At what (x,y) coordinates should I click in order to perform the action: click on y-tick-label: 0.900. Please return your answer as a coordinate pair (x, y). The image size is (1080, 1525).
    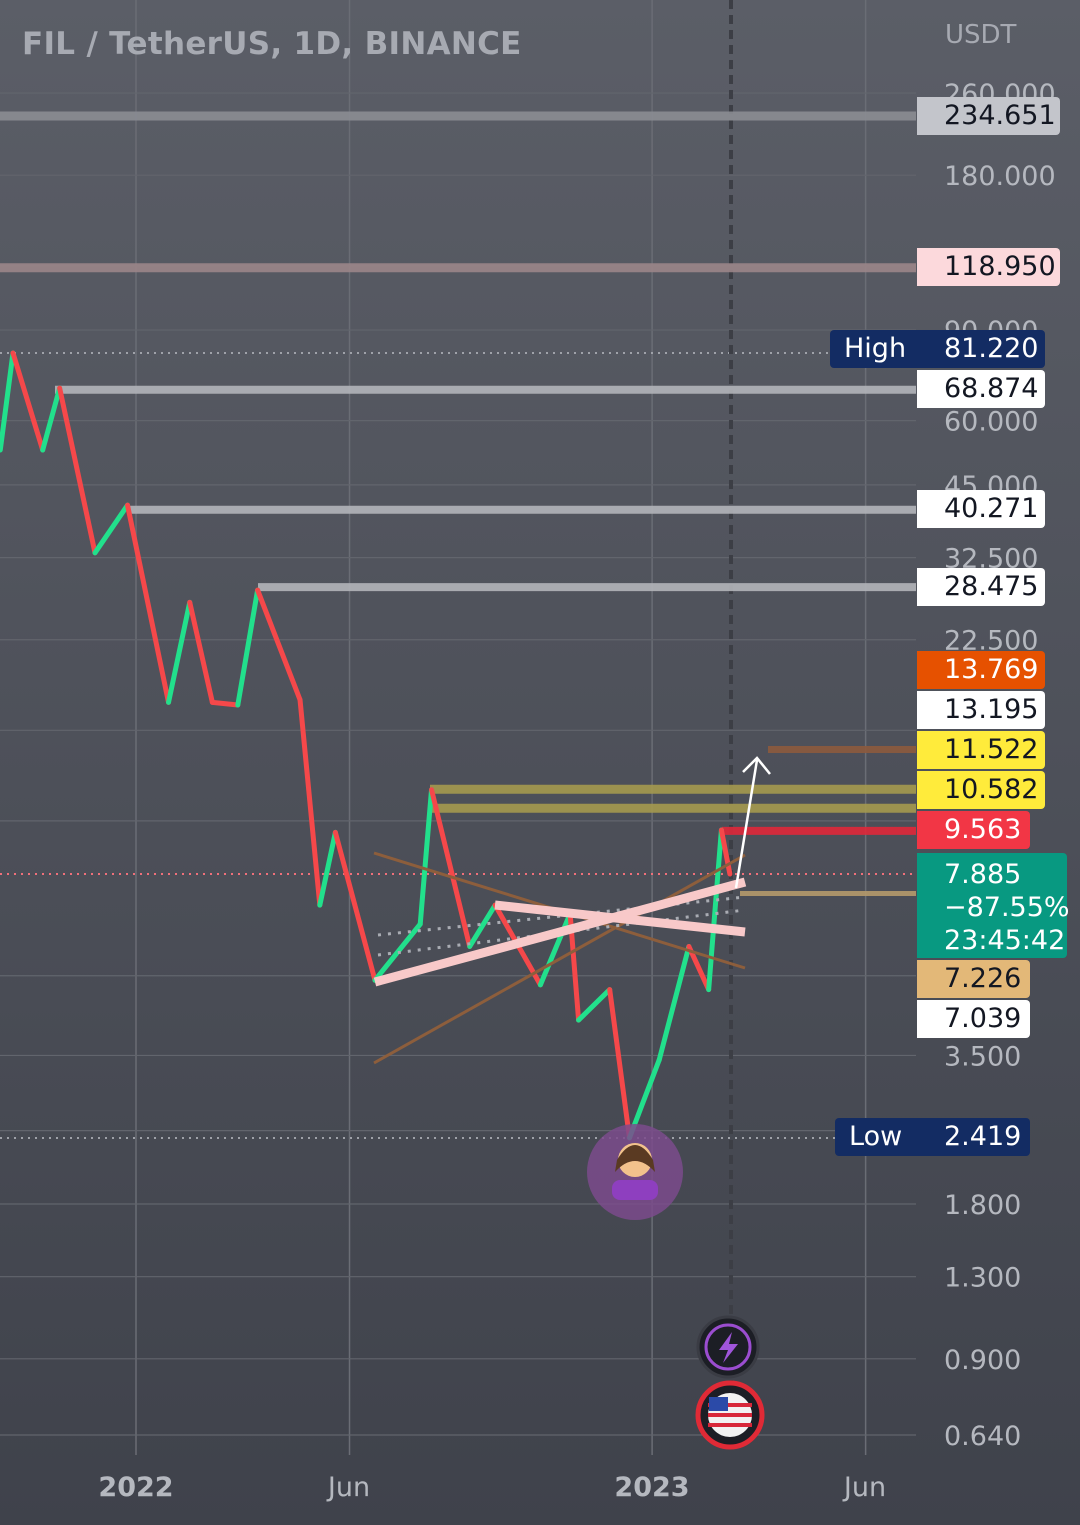
    Looking at the image, I should click on (982, 1360).